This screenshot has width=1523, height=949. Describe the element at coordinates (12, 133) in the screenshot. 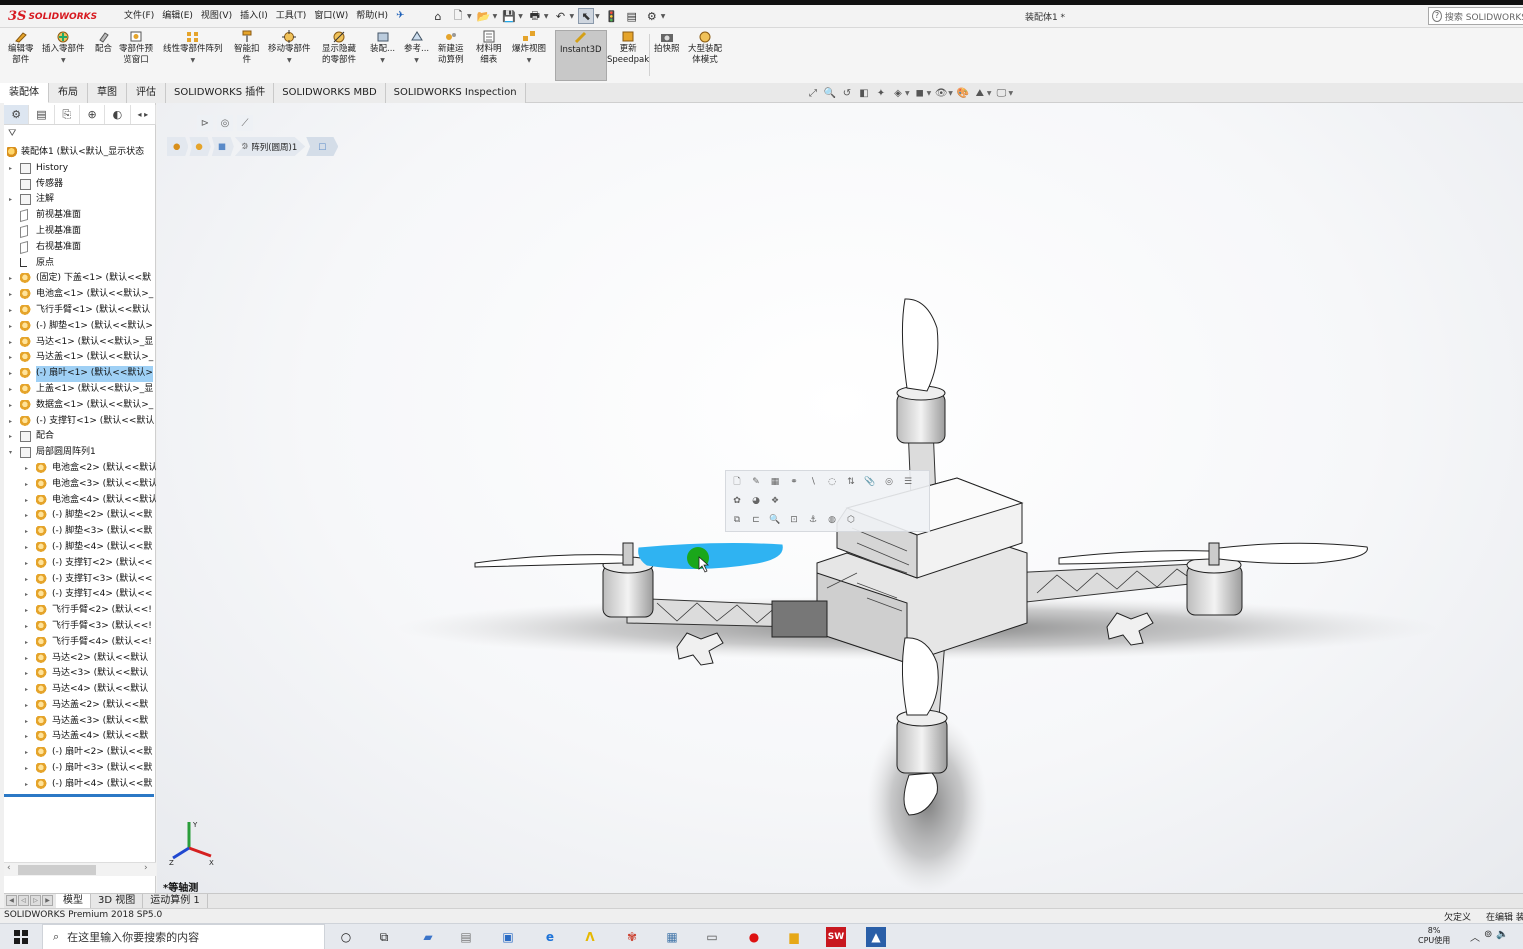

I see `filter-icon: ⛛` at that location.